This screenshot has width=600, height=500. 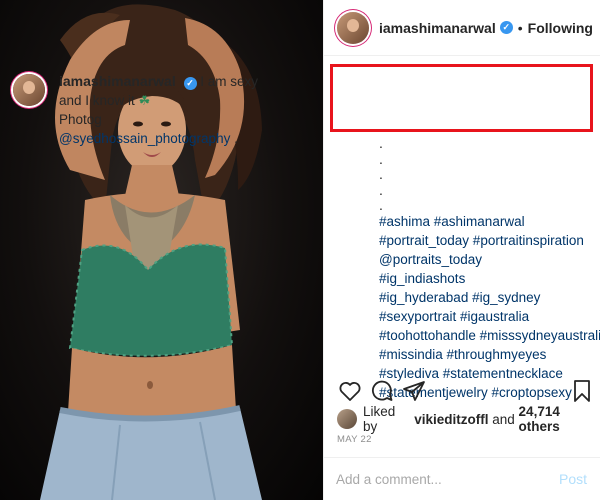 I want to click on comment-bar: Post, so click(x=461, y=478).